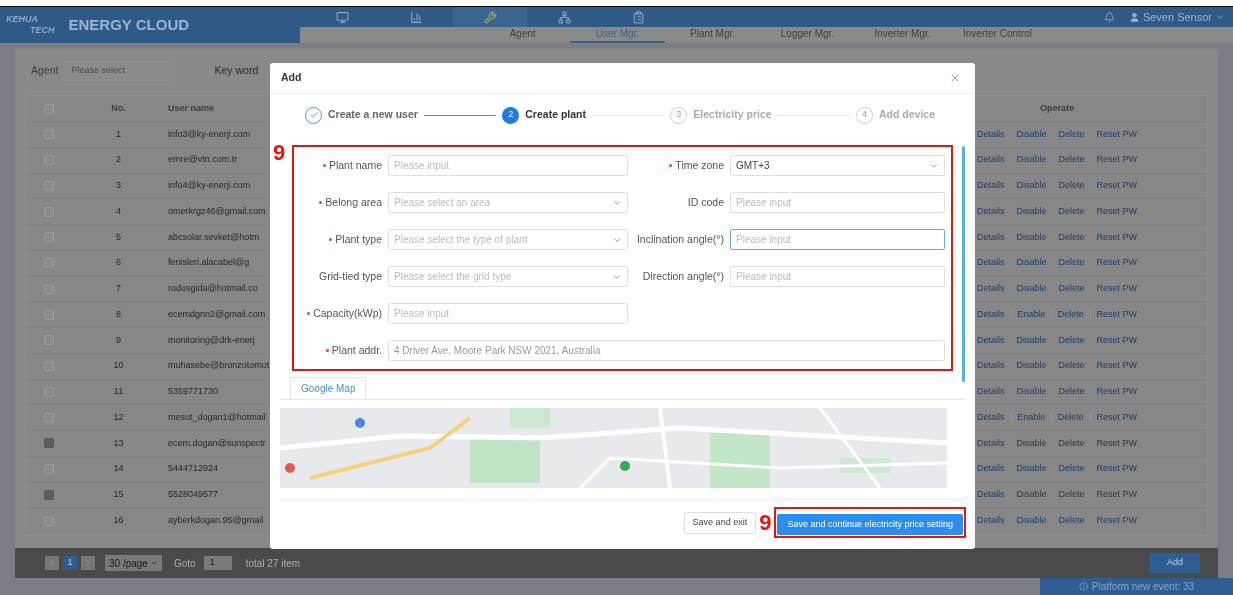 This screenshot has width=1233, height=595. What do you see at coordinates (997, 35) in the screenshot?
I see `nav-tab: Inverter Control` at bounding box center [997, 35].